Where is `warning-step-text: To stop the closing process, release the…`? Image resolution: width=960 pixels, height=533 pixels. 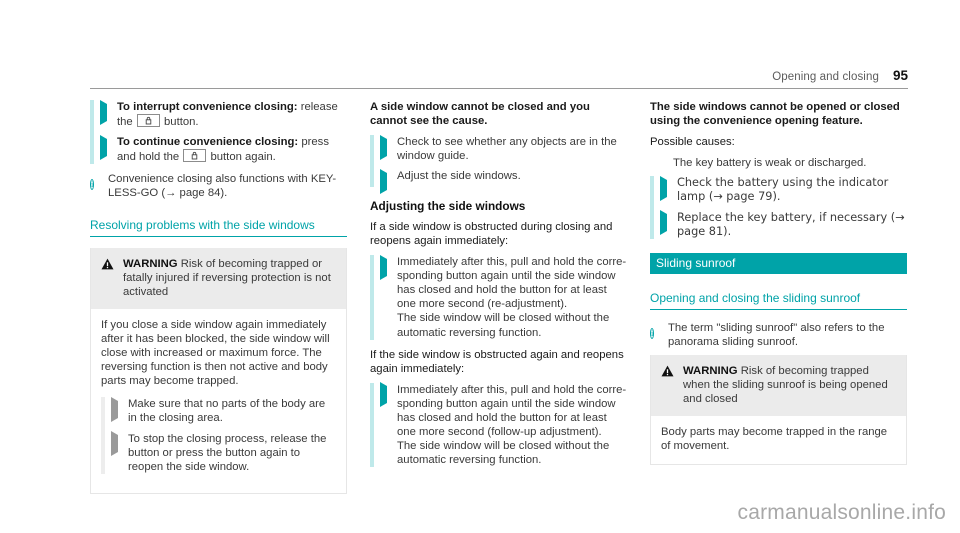 warning-step-text: To stop the closing process, release the… is located at coordinates (227, 452).